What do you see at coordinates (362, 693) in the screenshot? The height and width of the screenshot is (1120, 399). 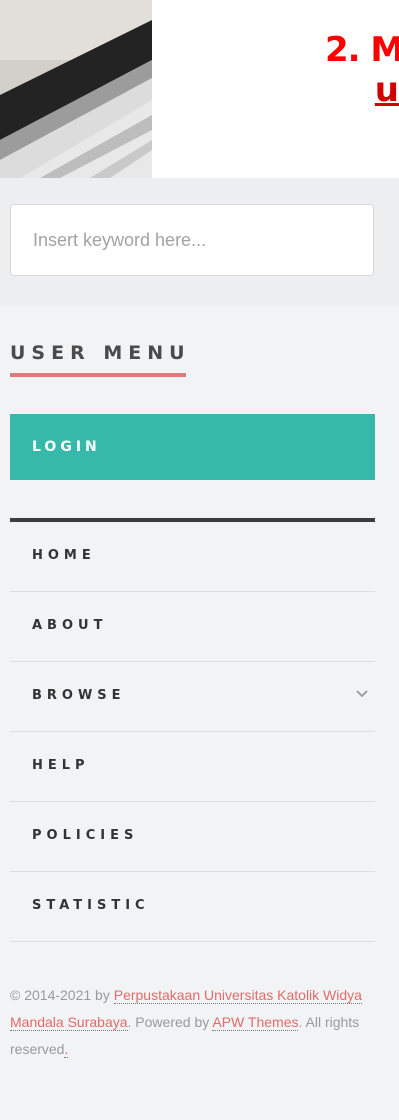 I see `chevron-down-icon` at bounding box center [362, 693].